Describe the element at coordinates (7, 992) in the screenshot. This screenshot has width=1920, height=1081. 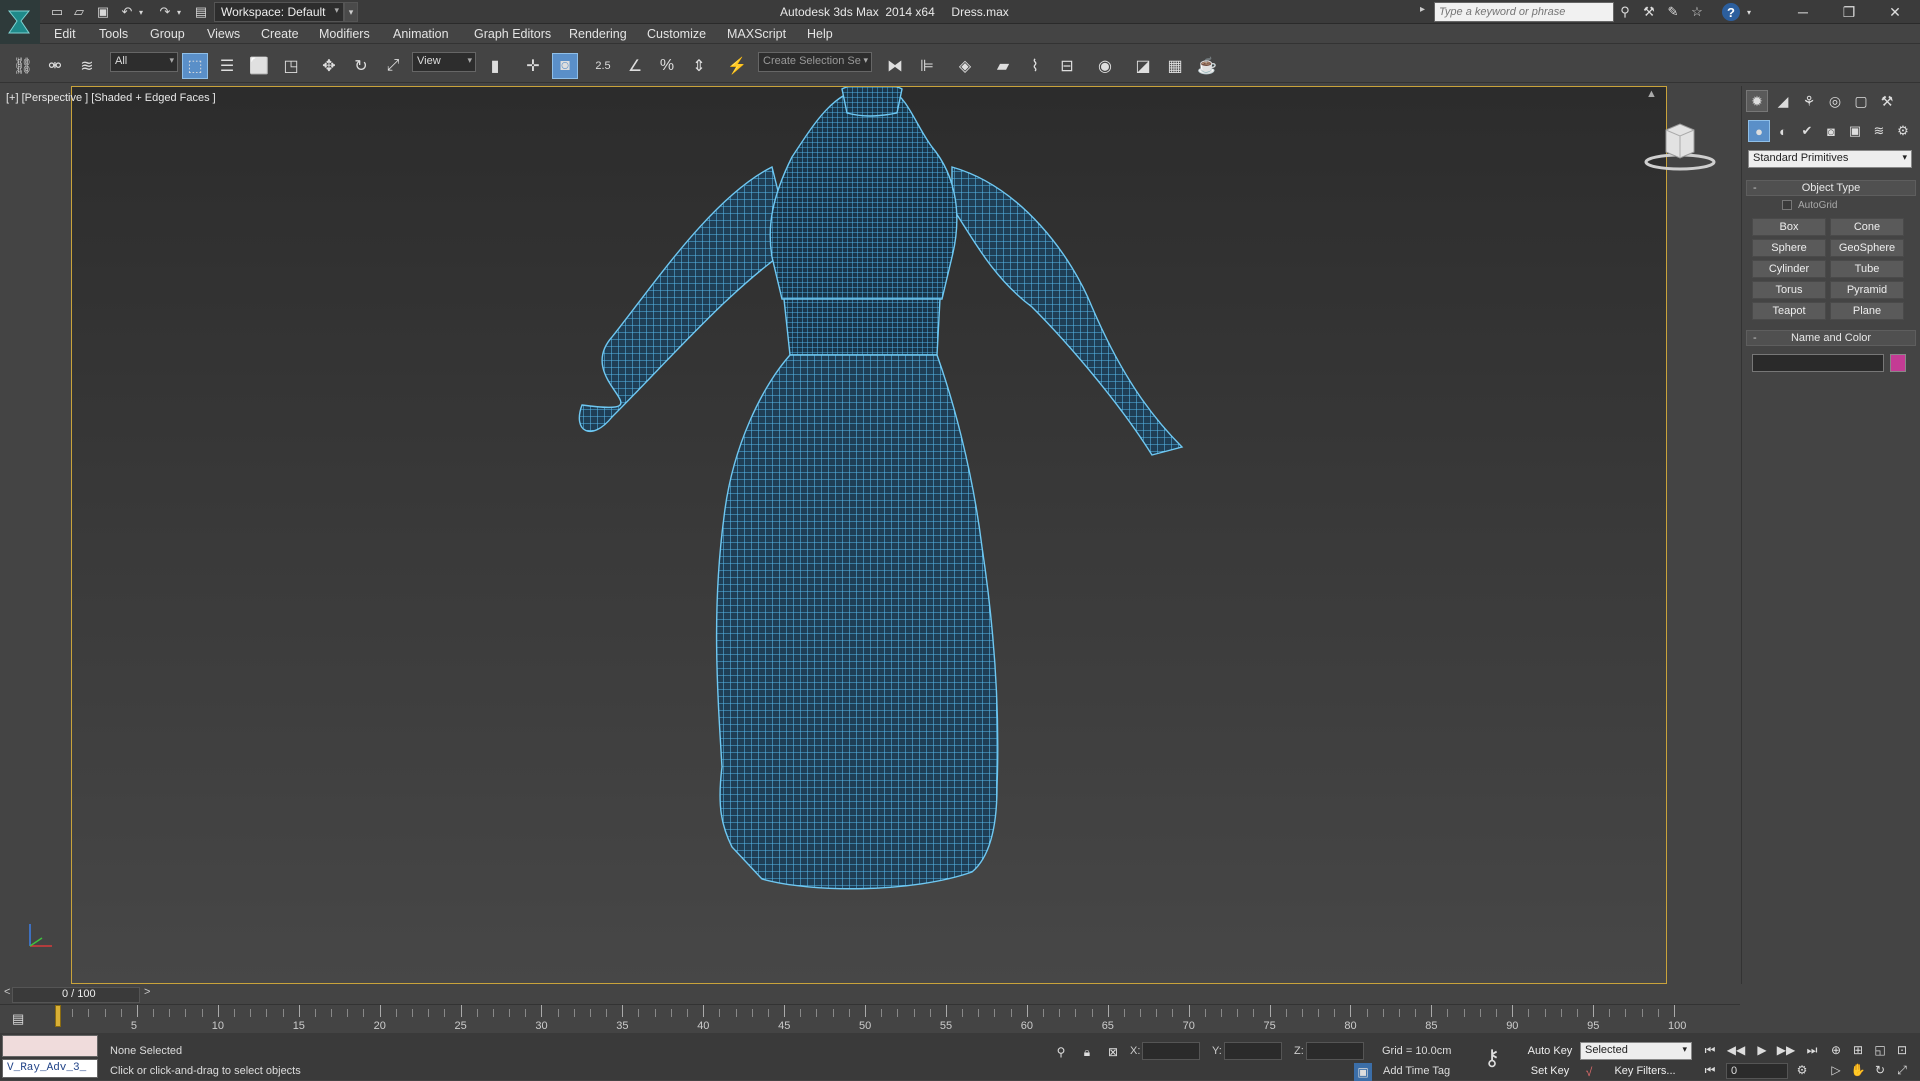
I see `time-slider-prev: <` at that location.